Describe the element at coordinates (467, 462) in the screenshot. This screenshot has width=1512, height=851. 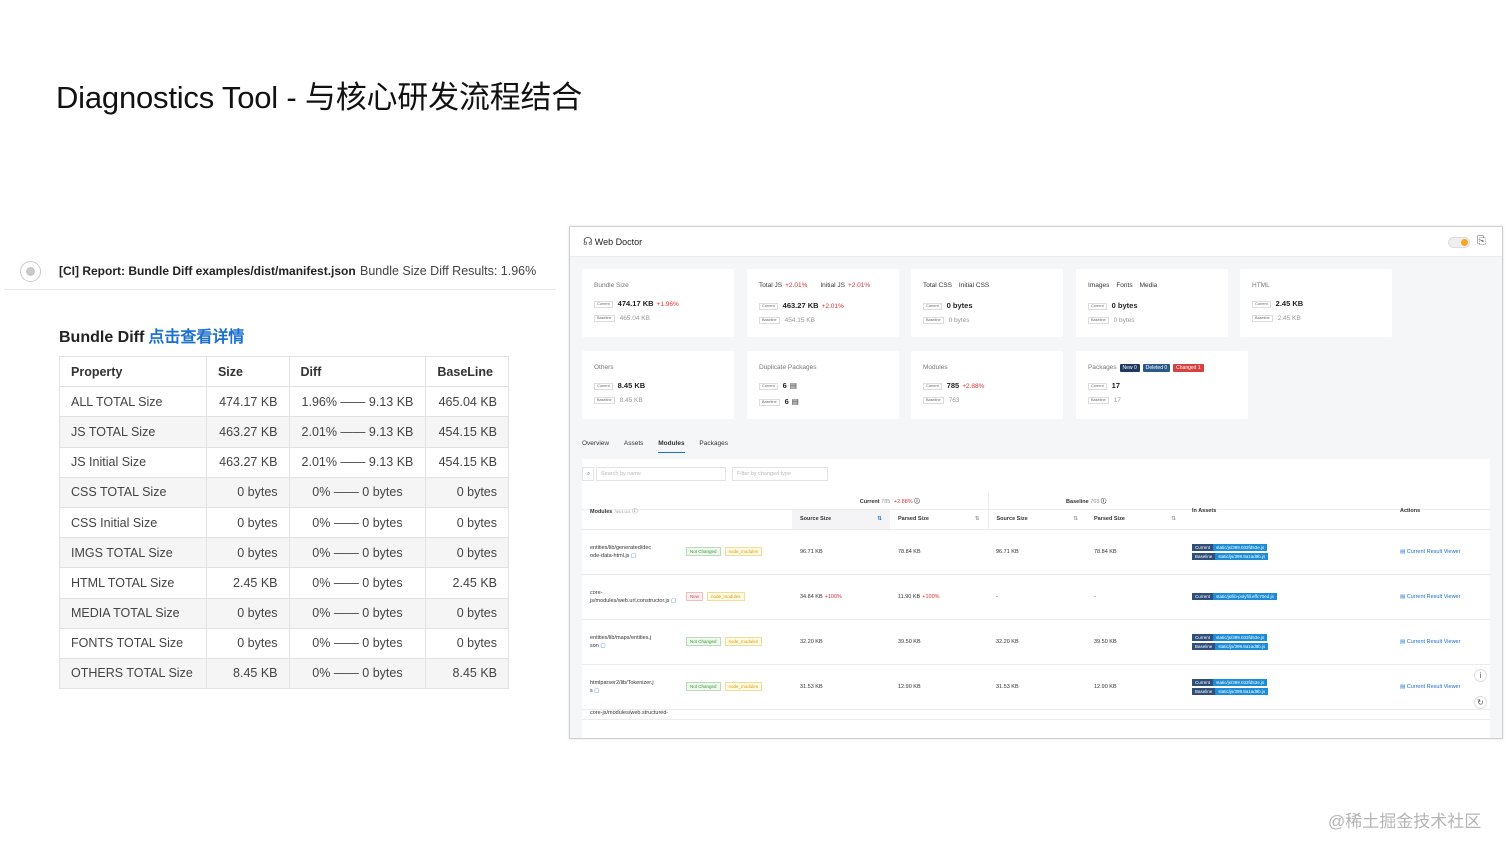
I see `baseline-cell: 454.15 KB` at that location.